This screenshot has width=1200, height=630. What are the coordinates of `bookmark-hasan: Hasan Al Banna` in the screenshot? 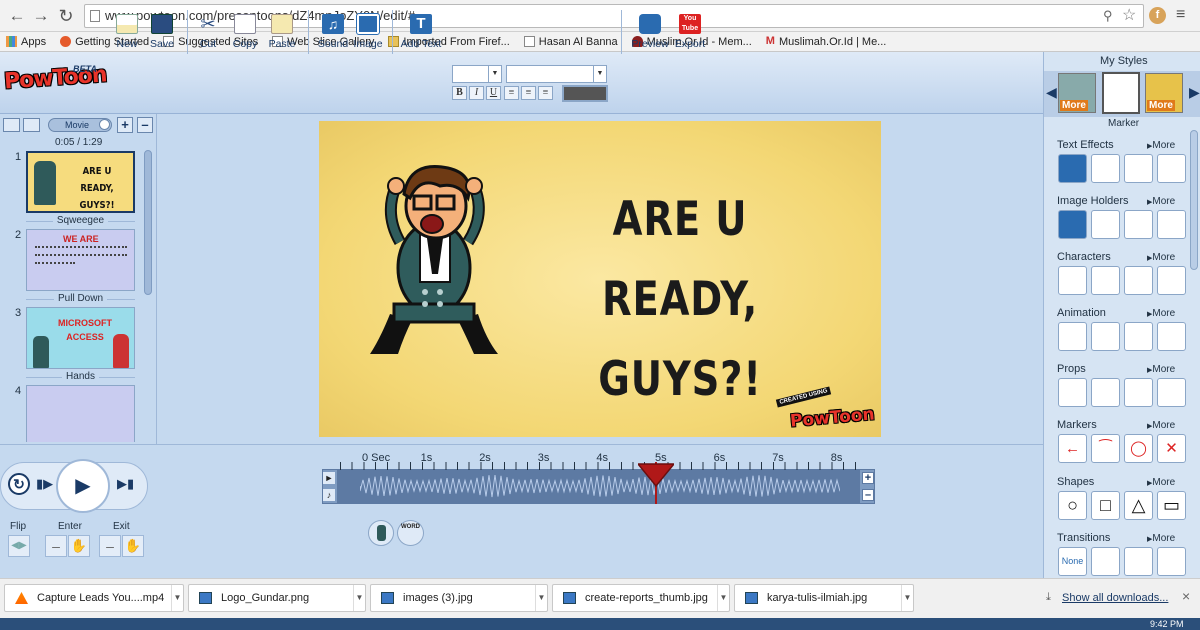 It's located at (570, 42).